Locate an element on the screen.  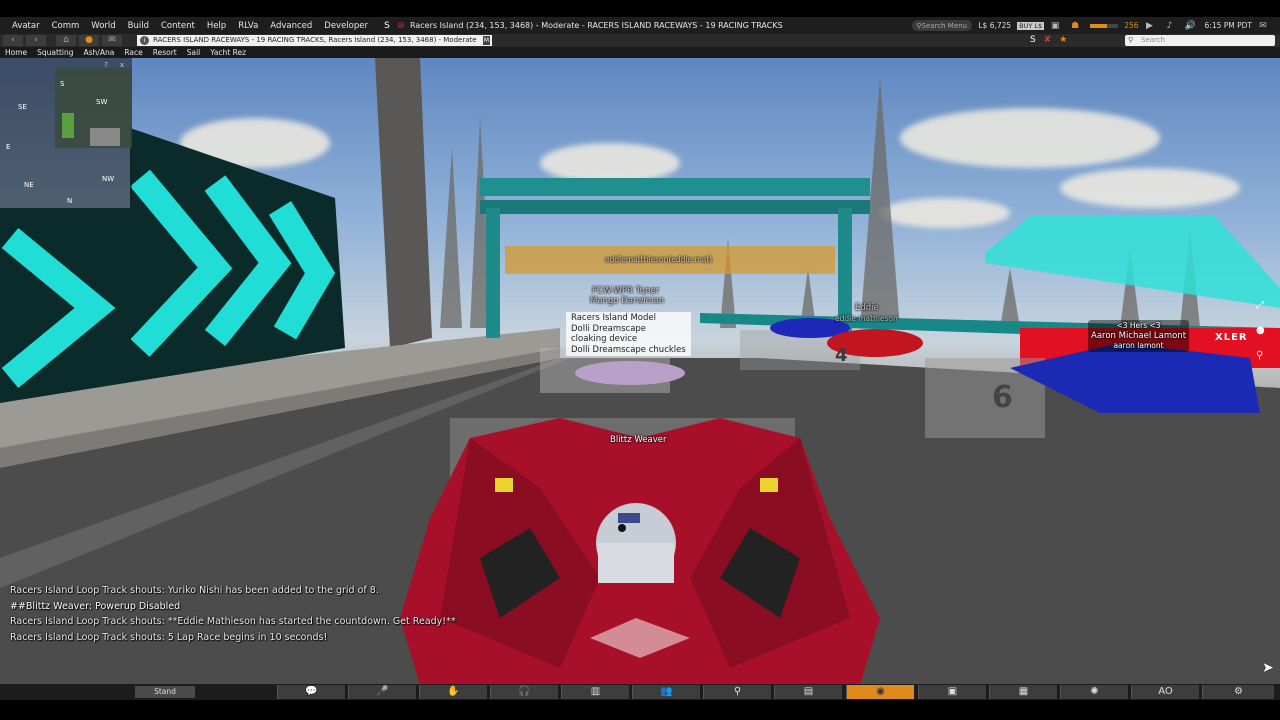
favorite-ash-ana: Ash/Ana is located at coordinates (99, 52).